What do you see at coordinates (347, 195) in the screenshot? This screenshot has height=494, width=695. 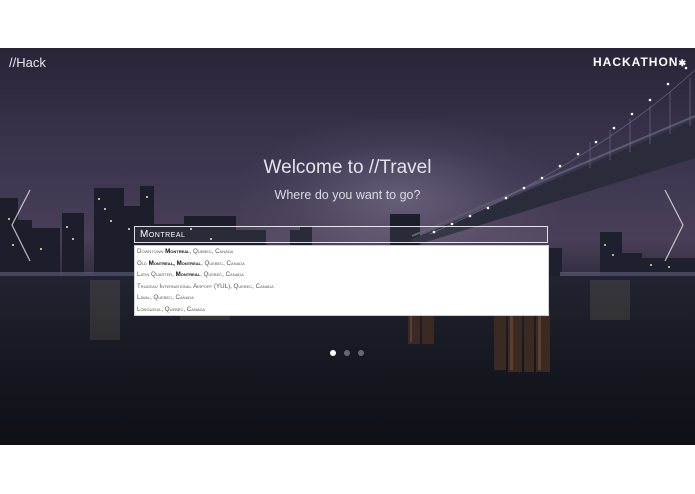 I see `page-subtitle: Where do you want to go?` at bounding box center [347, 195].